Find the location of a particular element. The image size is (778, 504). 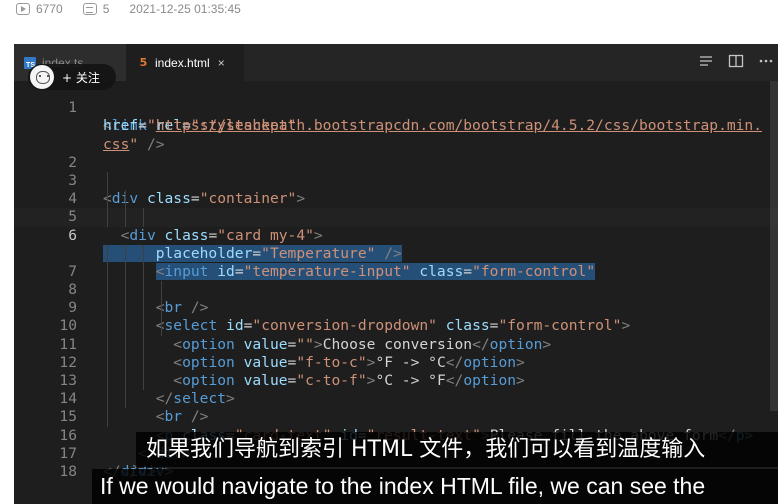

editor-scrollbar is located at coordinates (774, 246).